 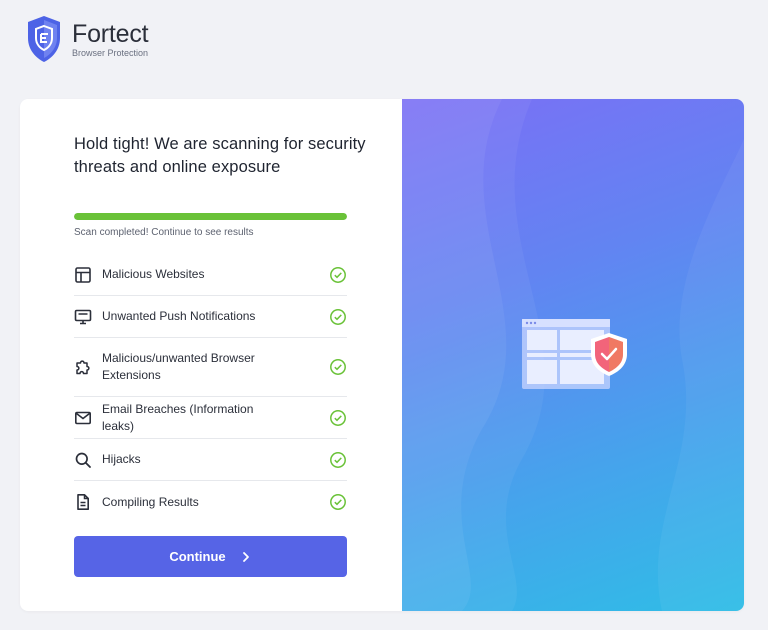 I want to click on brand-name: Fortect, so click(x=110, y=33).